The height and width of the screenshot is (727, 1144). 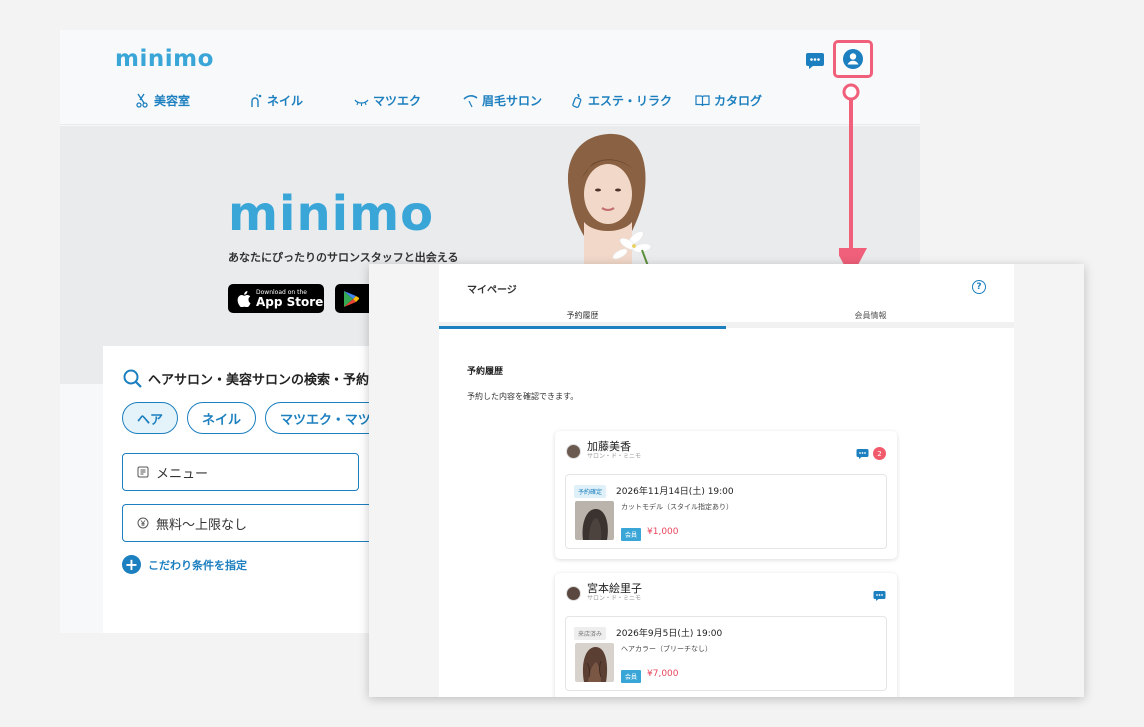 What do you see at coordinates (609, 446) in the screenshot?
I see `stylist-name: 加藤美香` at bounding box center [609, 446].